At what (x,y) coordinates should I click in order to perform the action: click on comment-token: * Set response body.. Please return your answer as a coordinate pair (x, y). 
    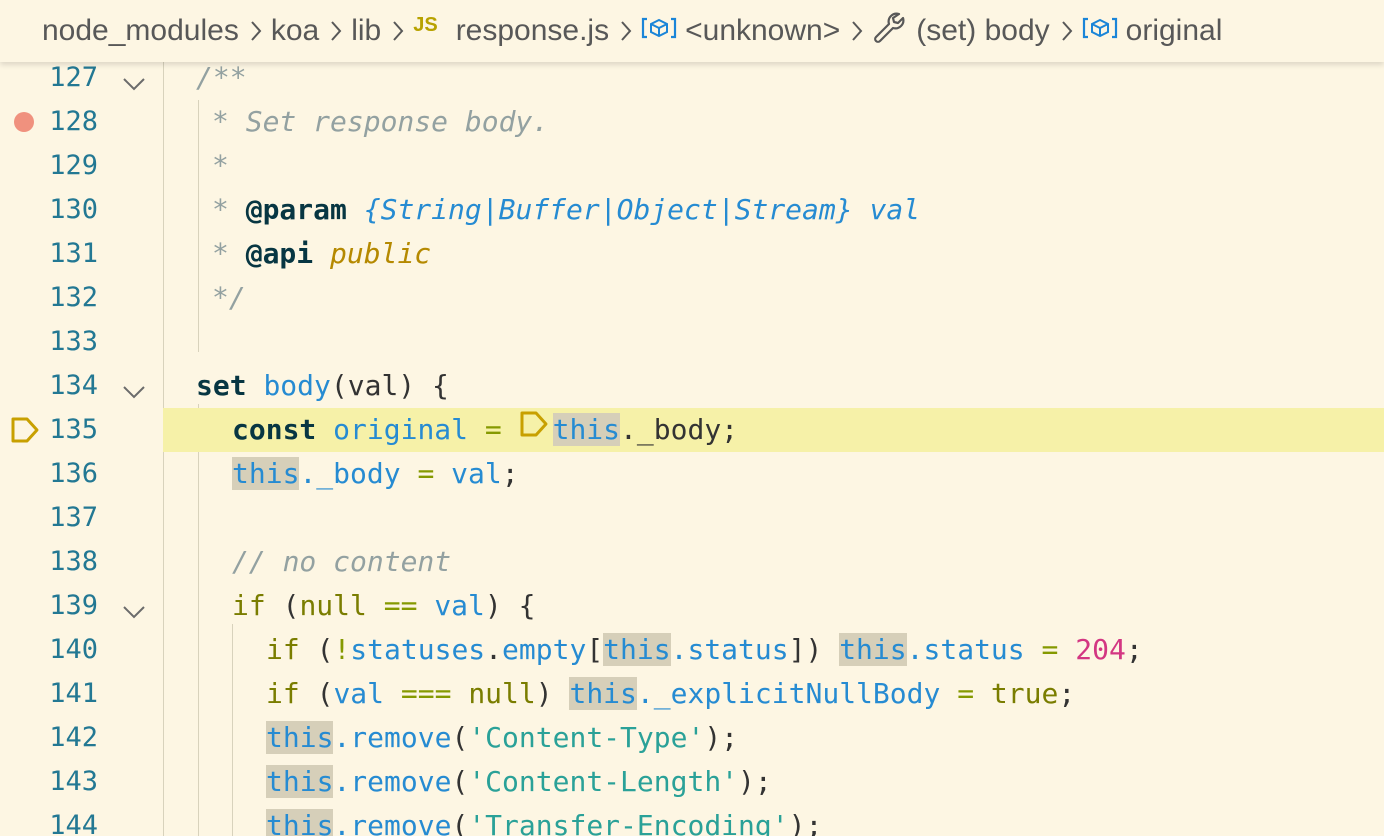
    Looking at the image, I should click on (381, 121).